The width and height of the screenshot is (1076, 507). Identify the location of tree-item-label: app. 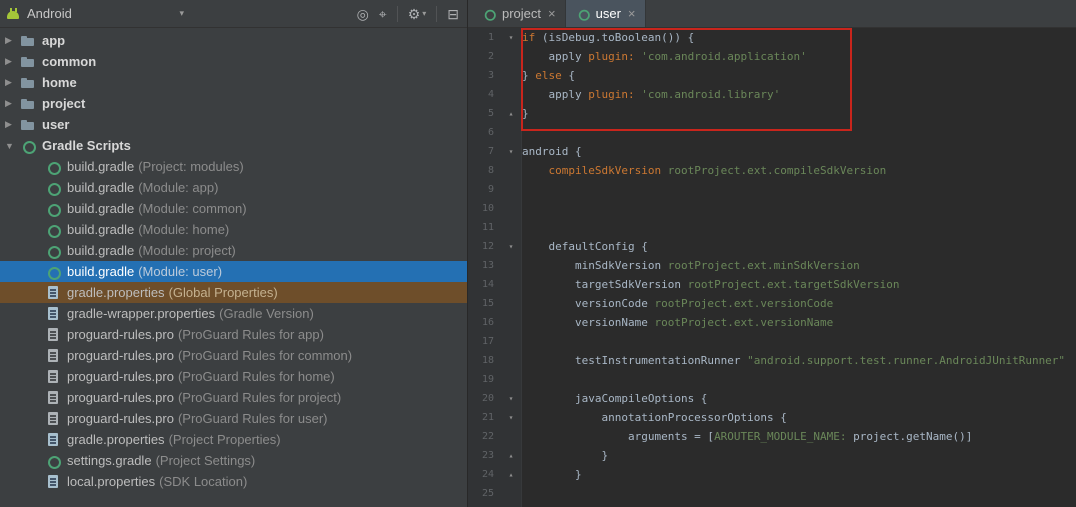
(54, 40).